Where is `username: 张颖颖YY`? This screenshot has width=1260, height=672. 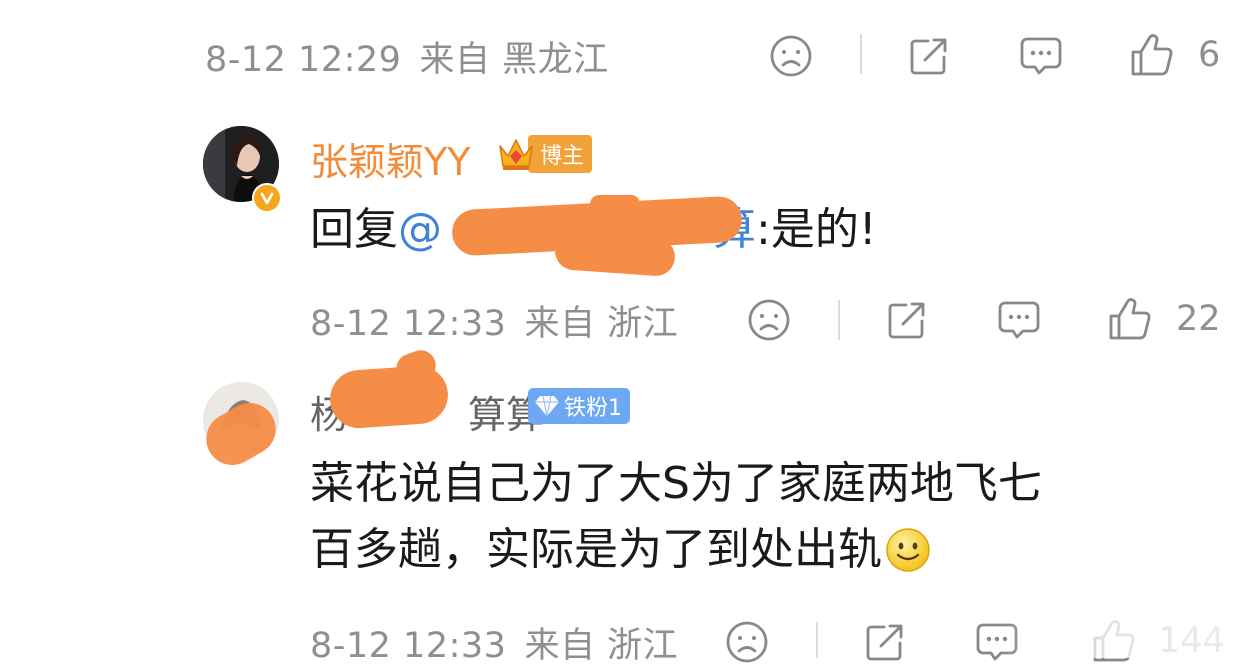 username: 张颖颖YY is located at coordinates (390, 158).